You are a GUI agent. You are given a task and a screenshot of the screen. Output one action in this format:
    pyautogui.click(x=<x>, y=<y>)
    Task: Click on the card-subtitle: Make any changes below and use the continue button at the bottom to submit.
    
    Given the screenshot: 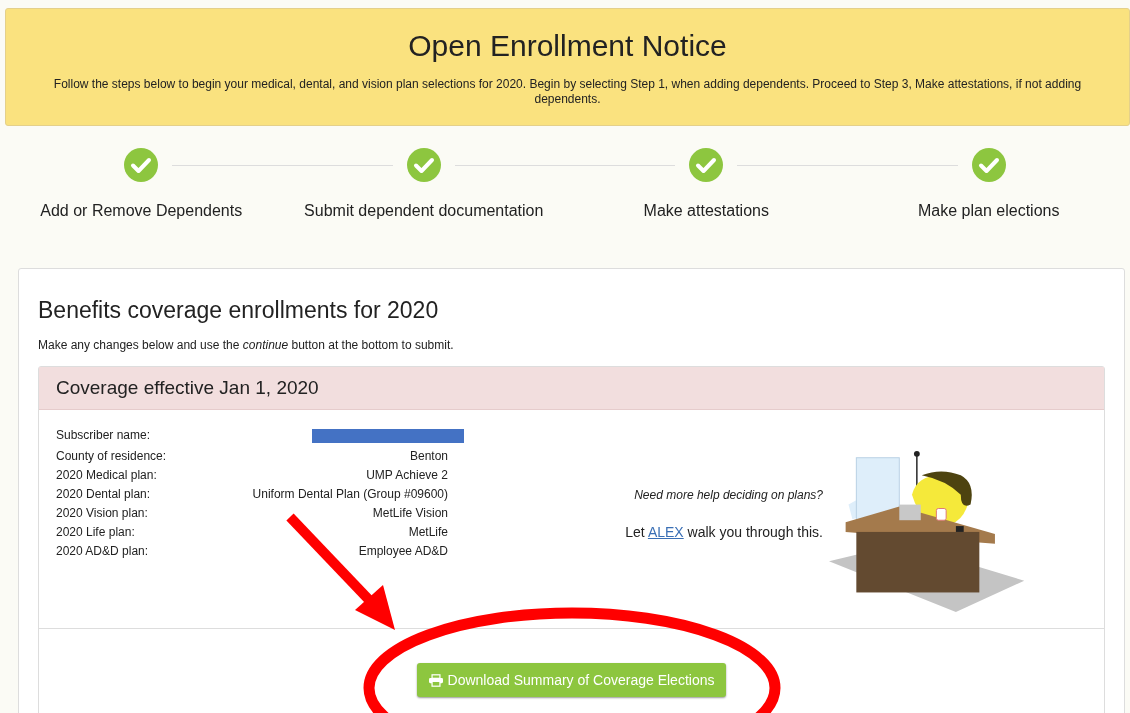 What is the action you would take?
    pyautogui.click(x=246, y=345)
    